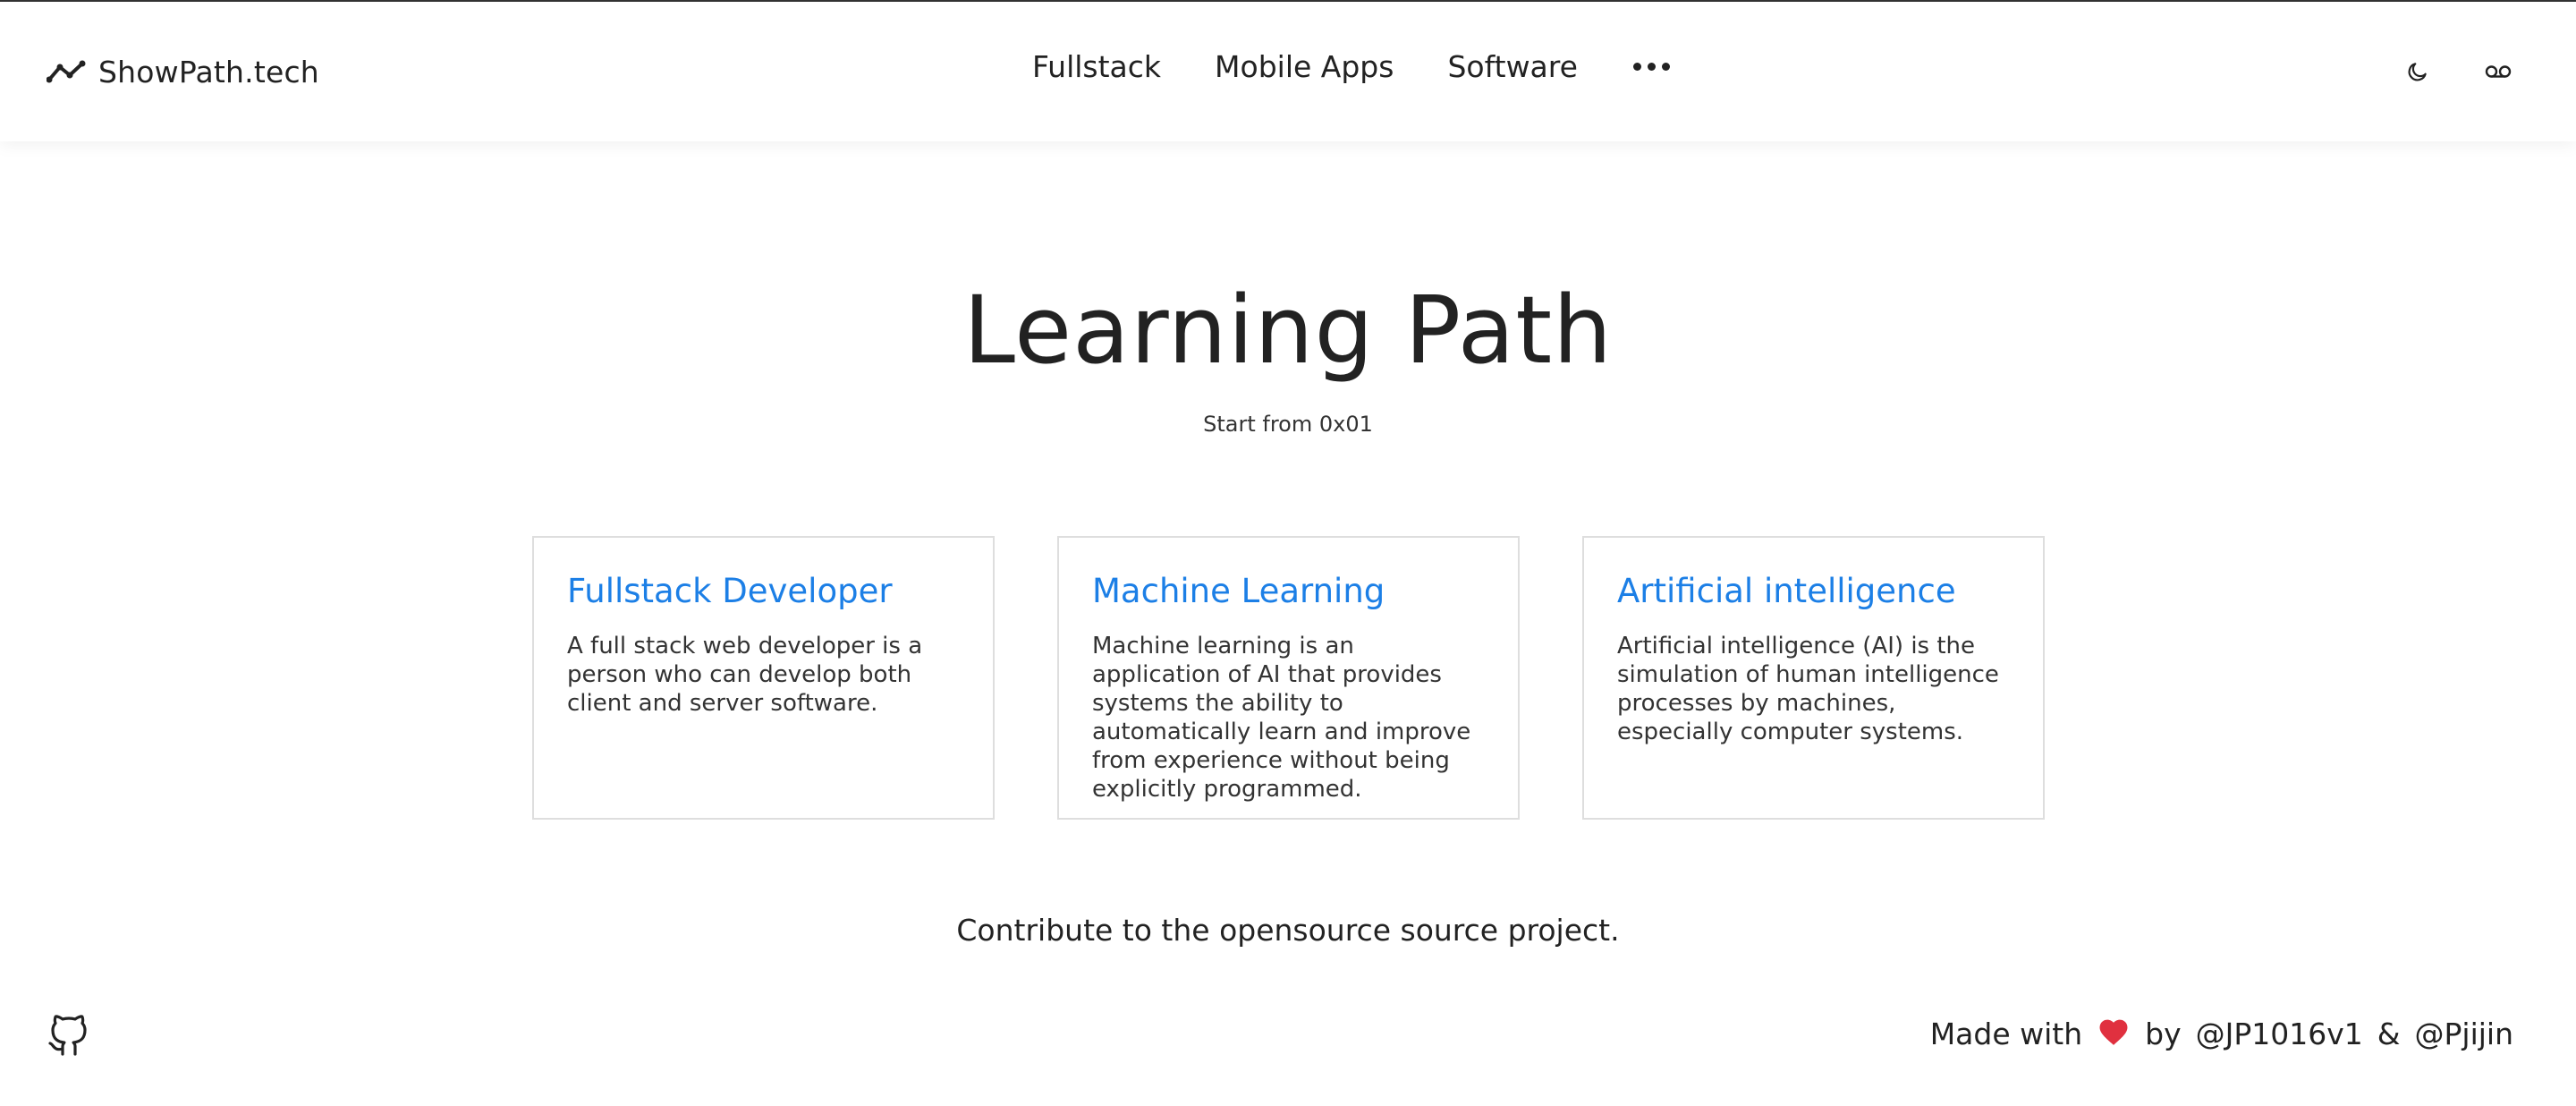 Image resolution: width=2576 pixels, height=1106 pixels. What do you see at coordinates (2163, 1034) in the screenshot?
I see `by-text: by` at bounding box center [2163, 1034].